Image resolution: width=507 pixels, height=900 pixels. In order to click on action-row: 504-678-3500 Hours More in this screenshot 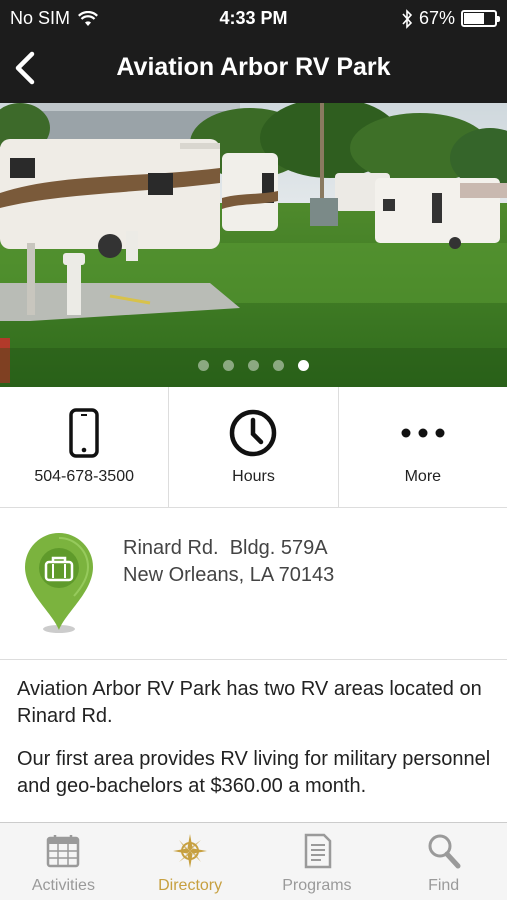, I will do `click(253, 447)`.